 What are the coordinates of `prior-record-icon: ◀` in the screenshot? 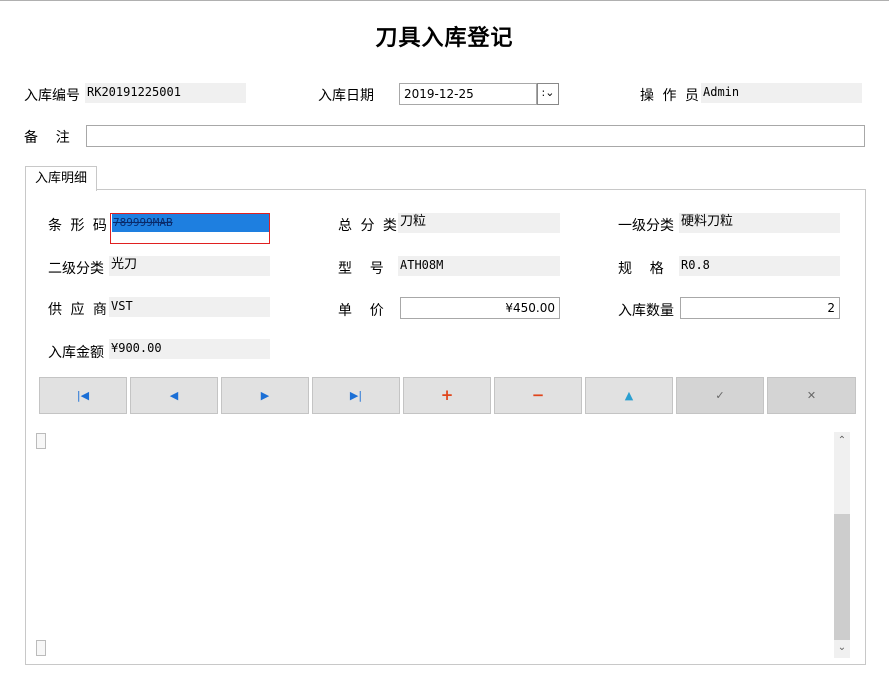 It's located at (174, 395).